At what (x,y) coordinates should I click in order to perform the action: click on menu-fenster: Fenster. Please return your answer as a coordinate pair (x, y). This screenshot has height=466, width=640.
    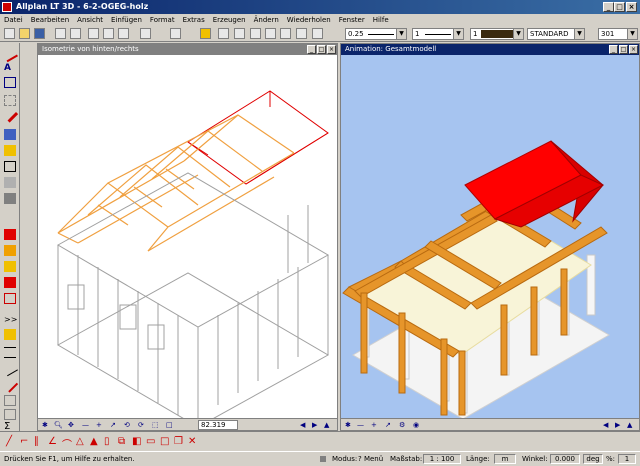
    Looking at the image, I should click on (352, 20).